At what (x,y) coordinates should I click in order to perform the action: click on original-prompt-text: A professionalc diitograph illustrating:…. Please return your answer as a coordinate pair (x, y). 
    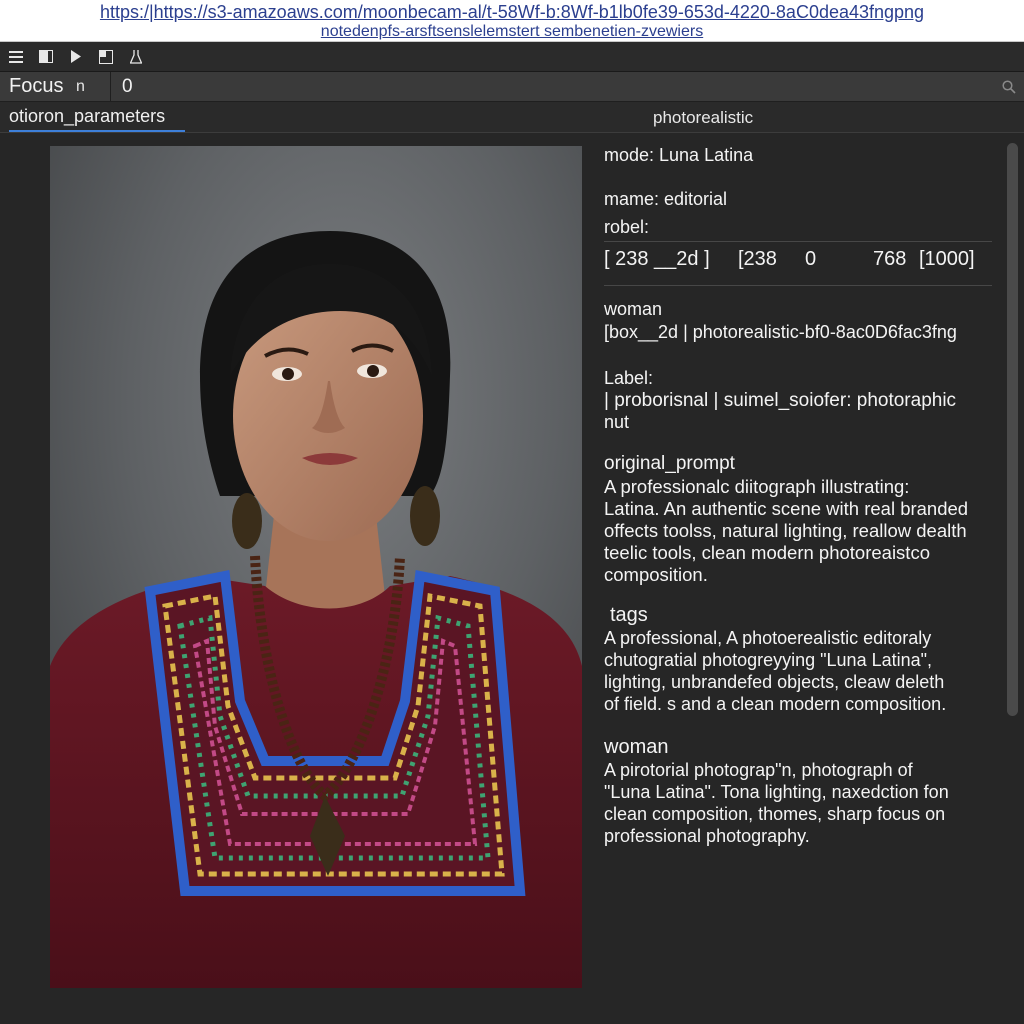
    Looking at the image, I should click on (801, 531).